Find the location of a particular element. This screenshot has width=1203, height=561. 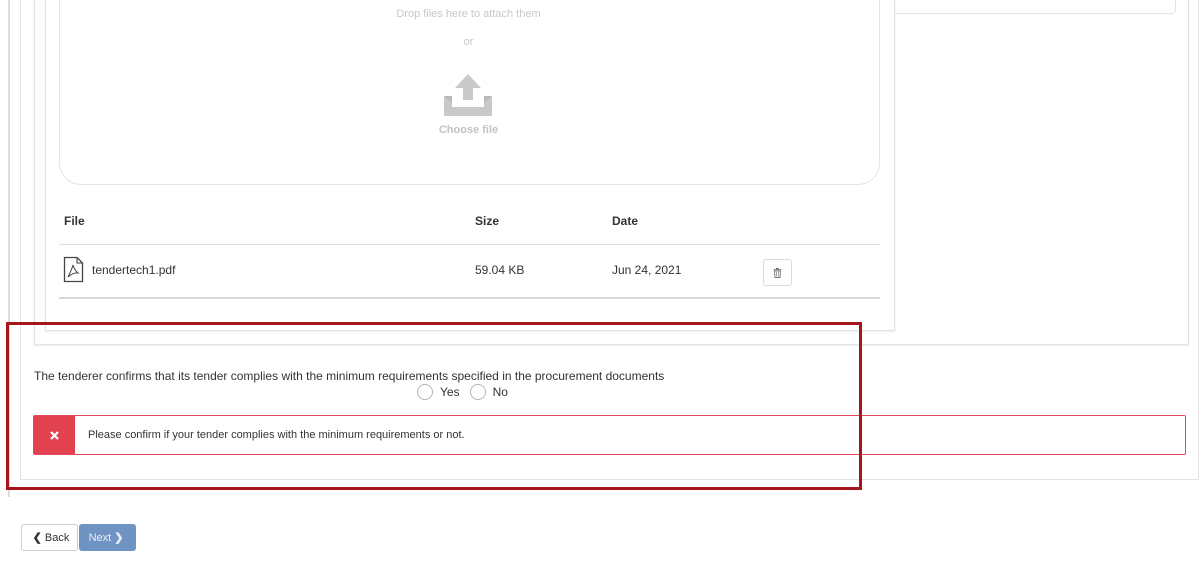

file-size: 59.04 KB is located at coordinates (500, 270).